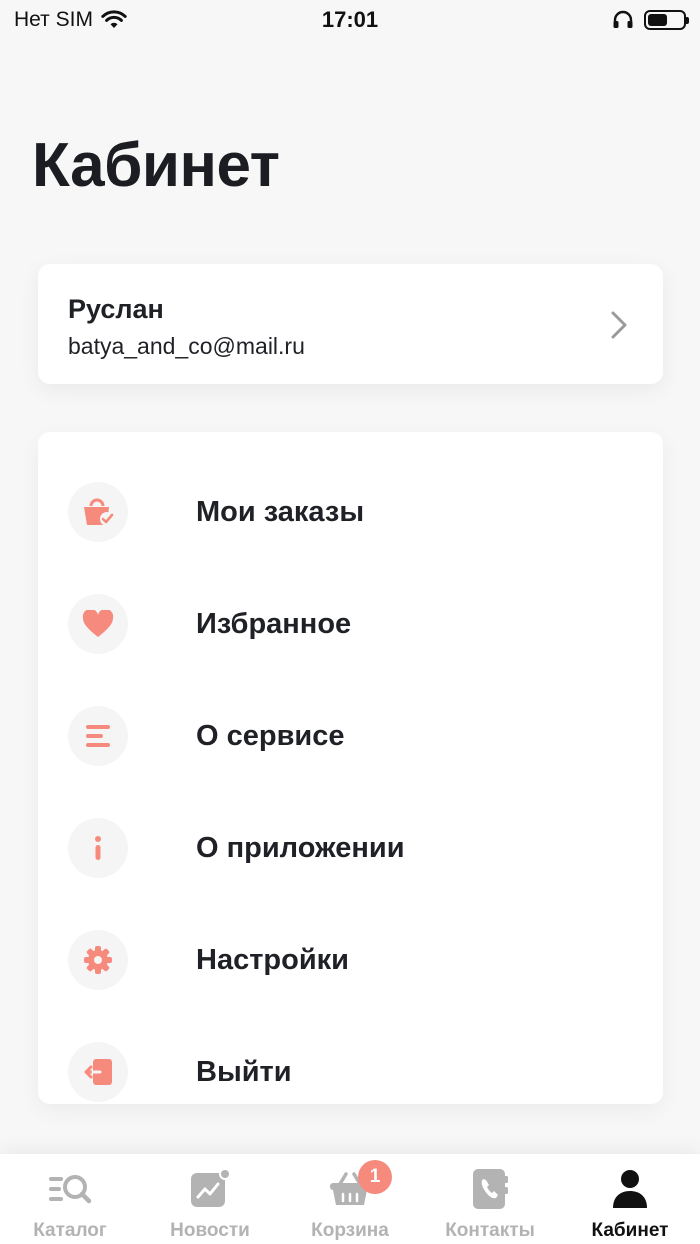  I want to click on tab-label: Корзина, so click(350, 1230).